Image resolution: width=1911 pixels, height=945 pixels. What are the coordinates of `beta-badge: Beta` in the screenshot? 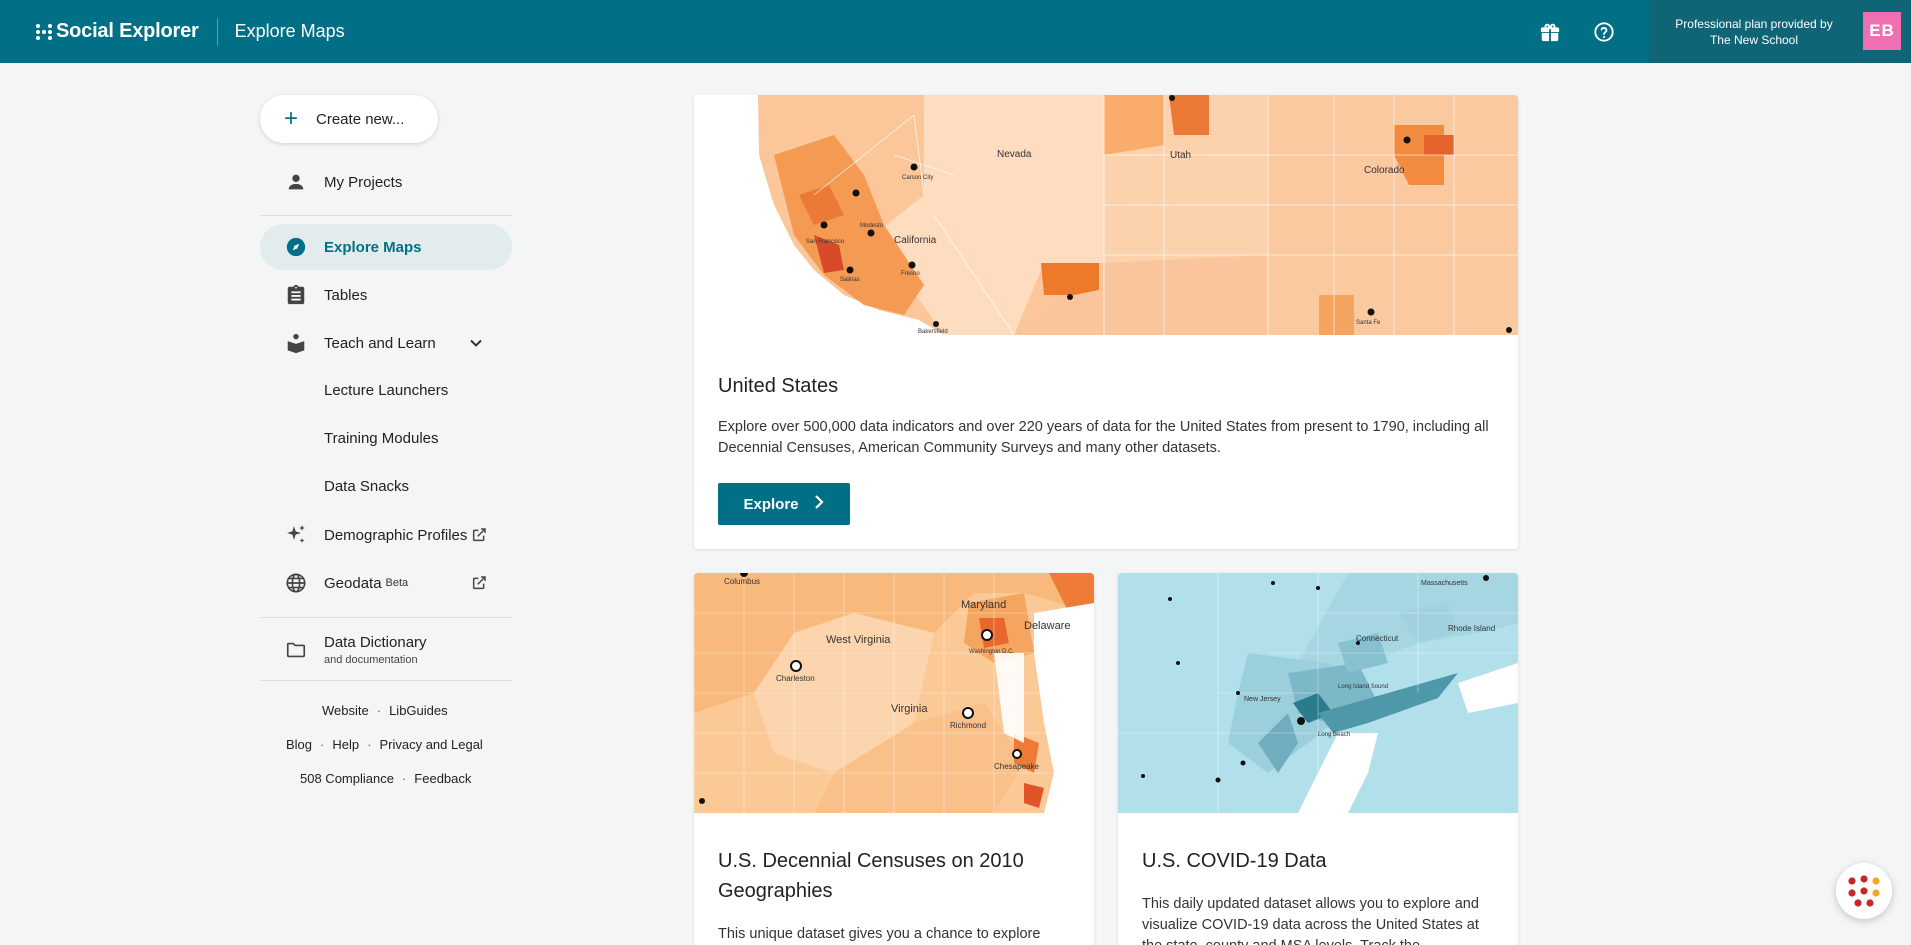 It's located at (397, 583).